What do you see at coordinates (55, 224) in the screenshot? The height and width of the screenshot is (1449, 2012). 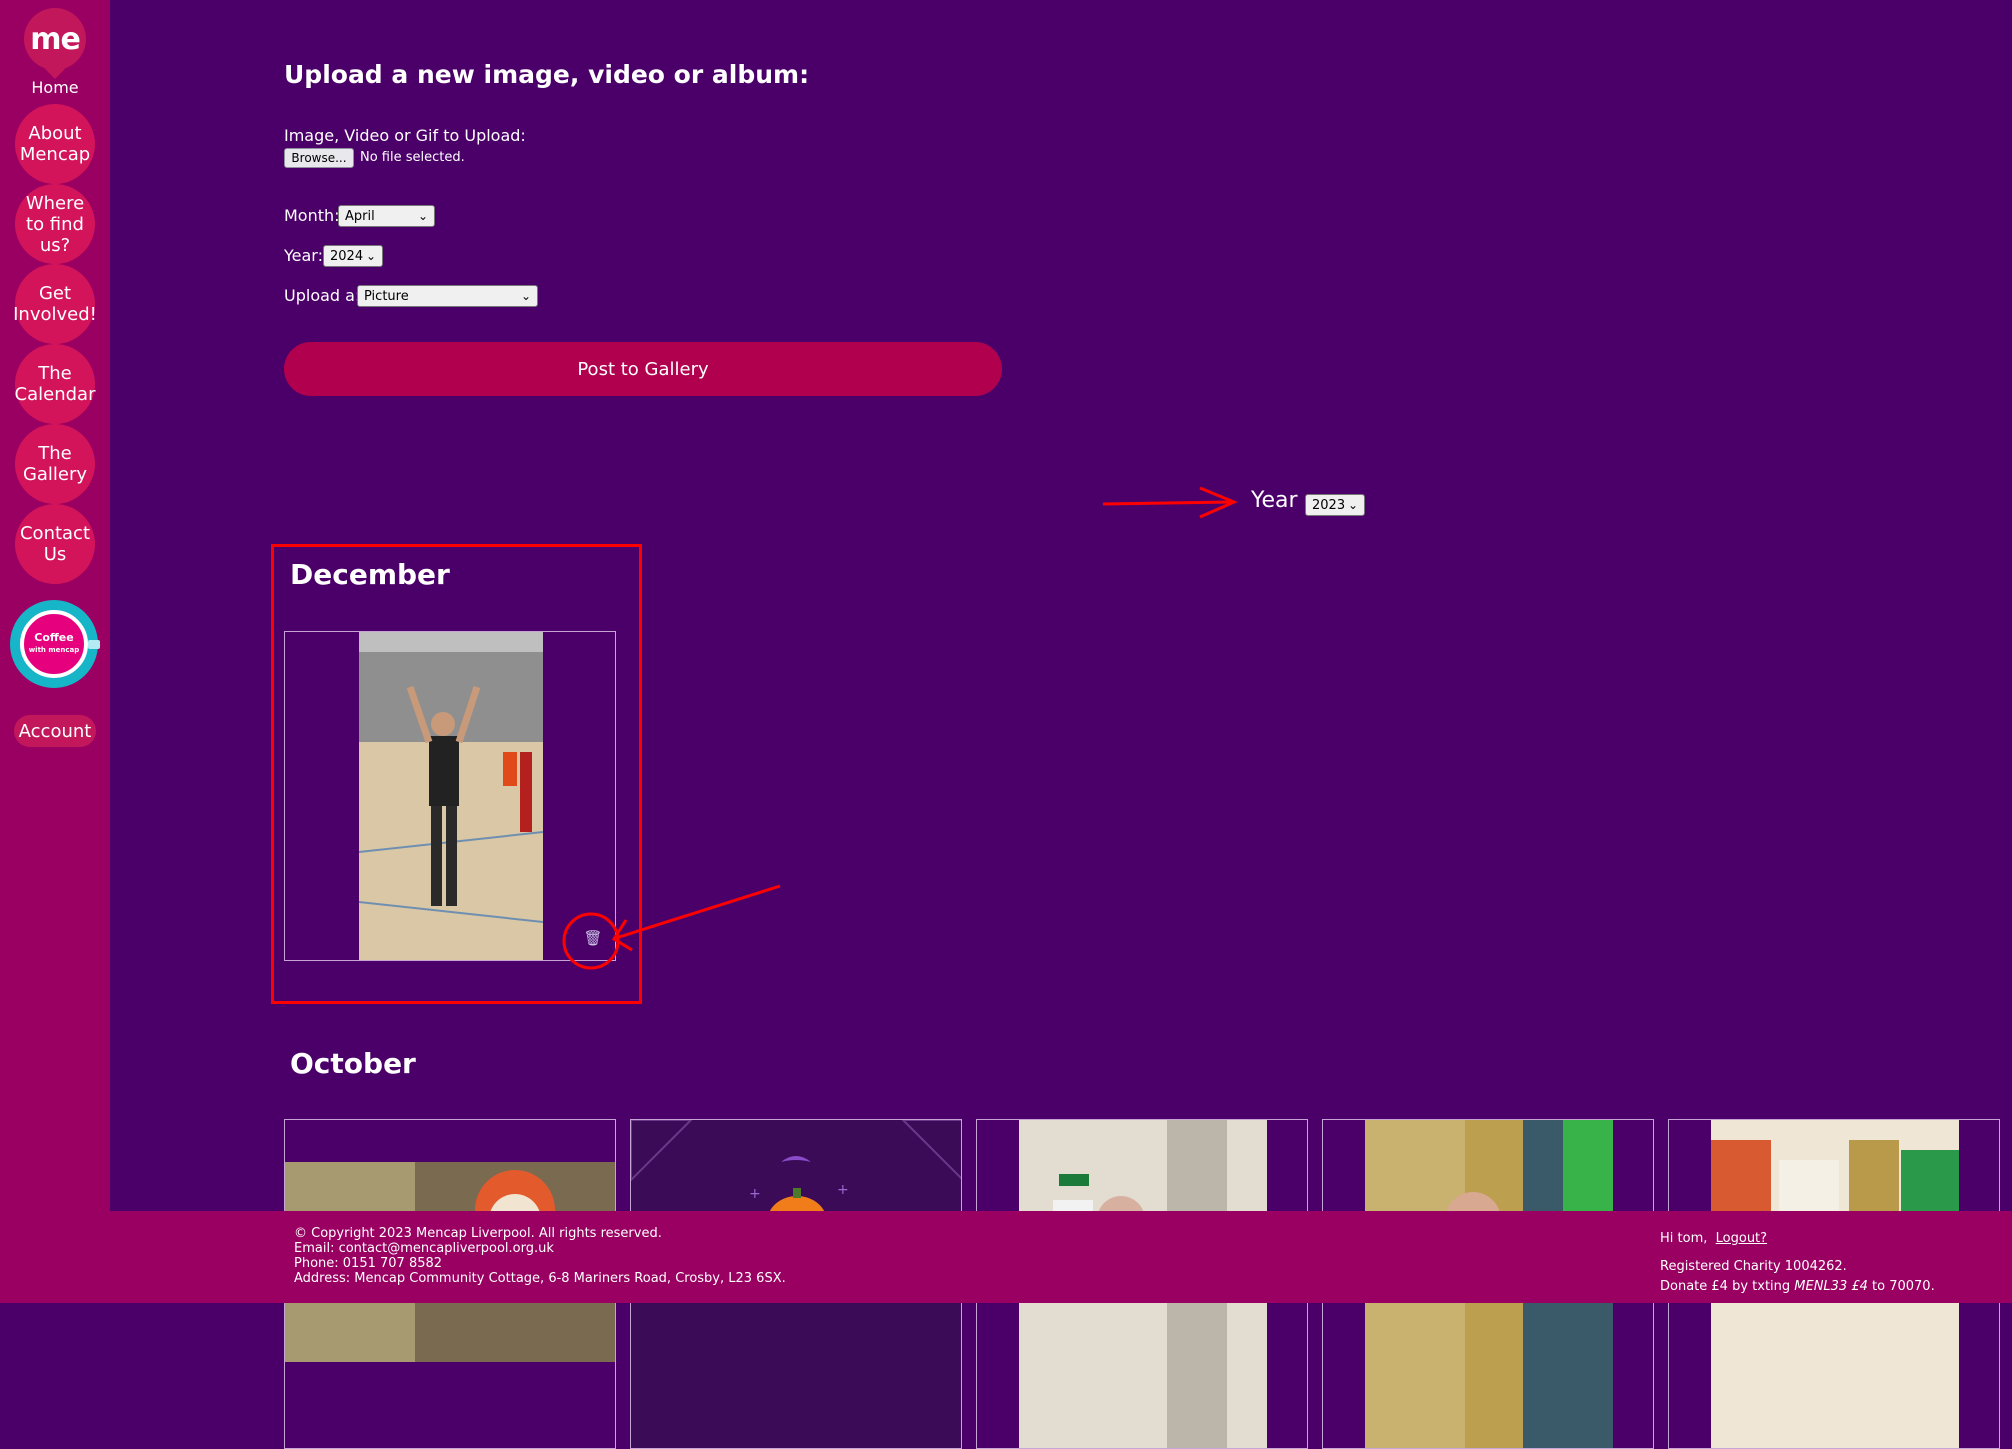 I see `nav-where-to-find-us: Where to find us?` at bounding box center [55, 224].